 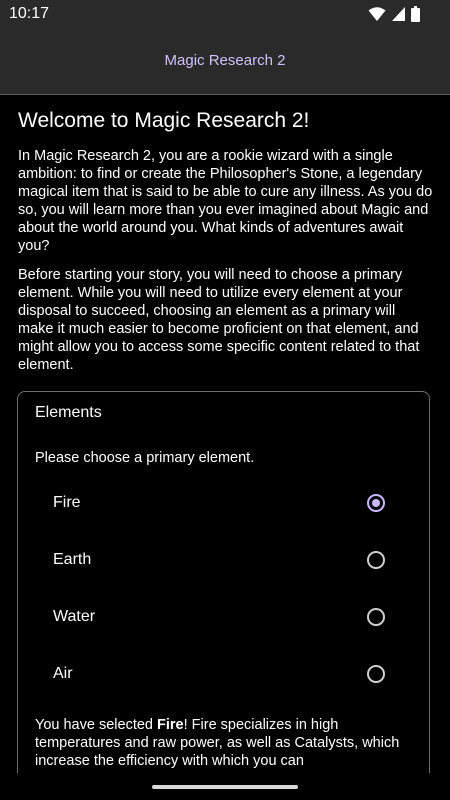 I want to click on selection-name: Fire, so click(x=170, y=725).